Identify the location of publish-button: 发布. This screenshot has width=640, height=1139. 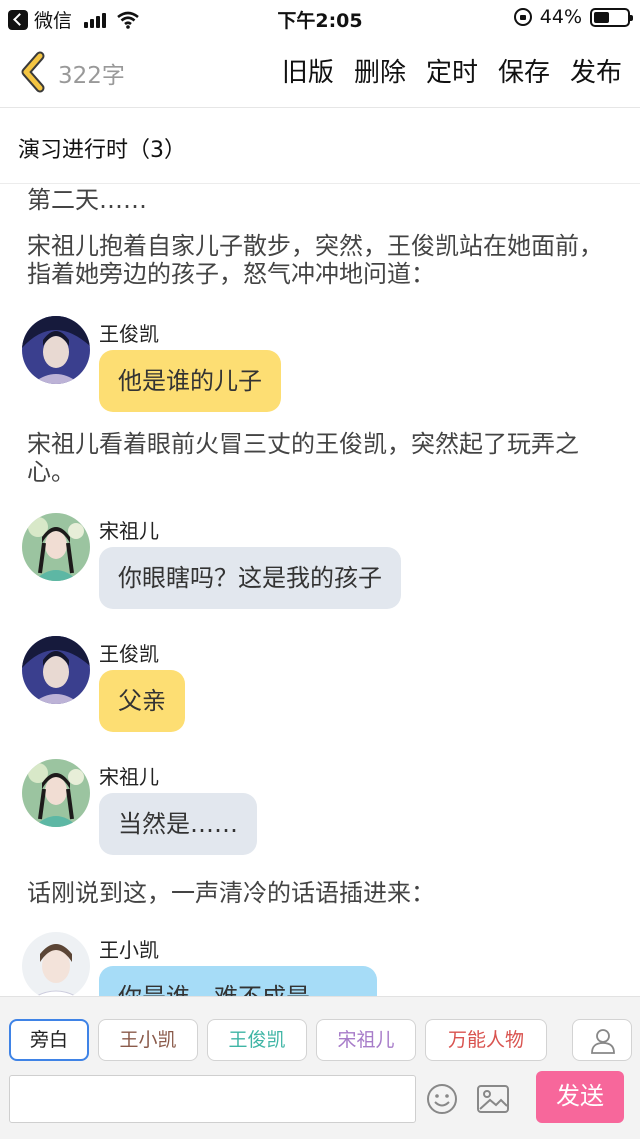
(596, 70).